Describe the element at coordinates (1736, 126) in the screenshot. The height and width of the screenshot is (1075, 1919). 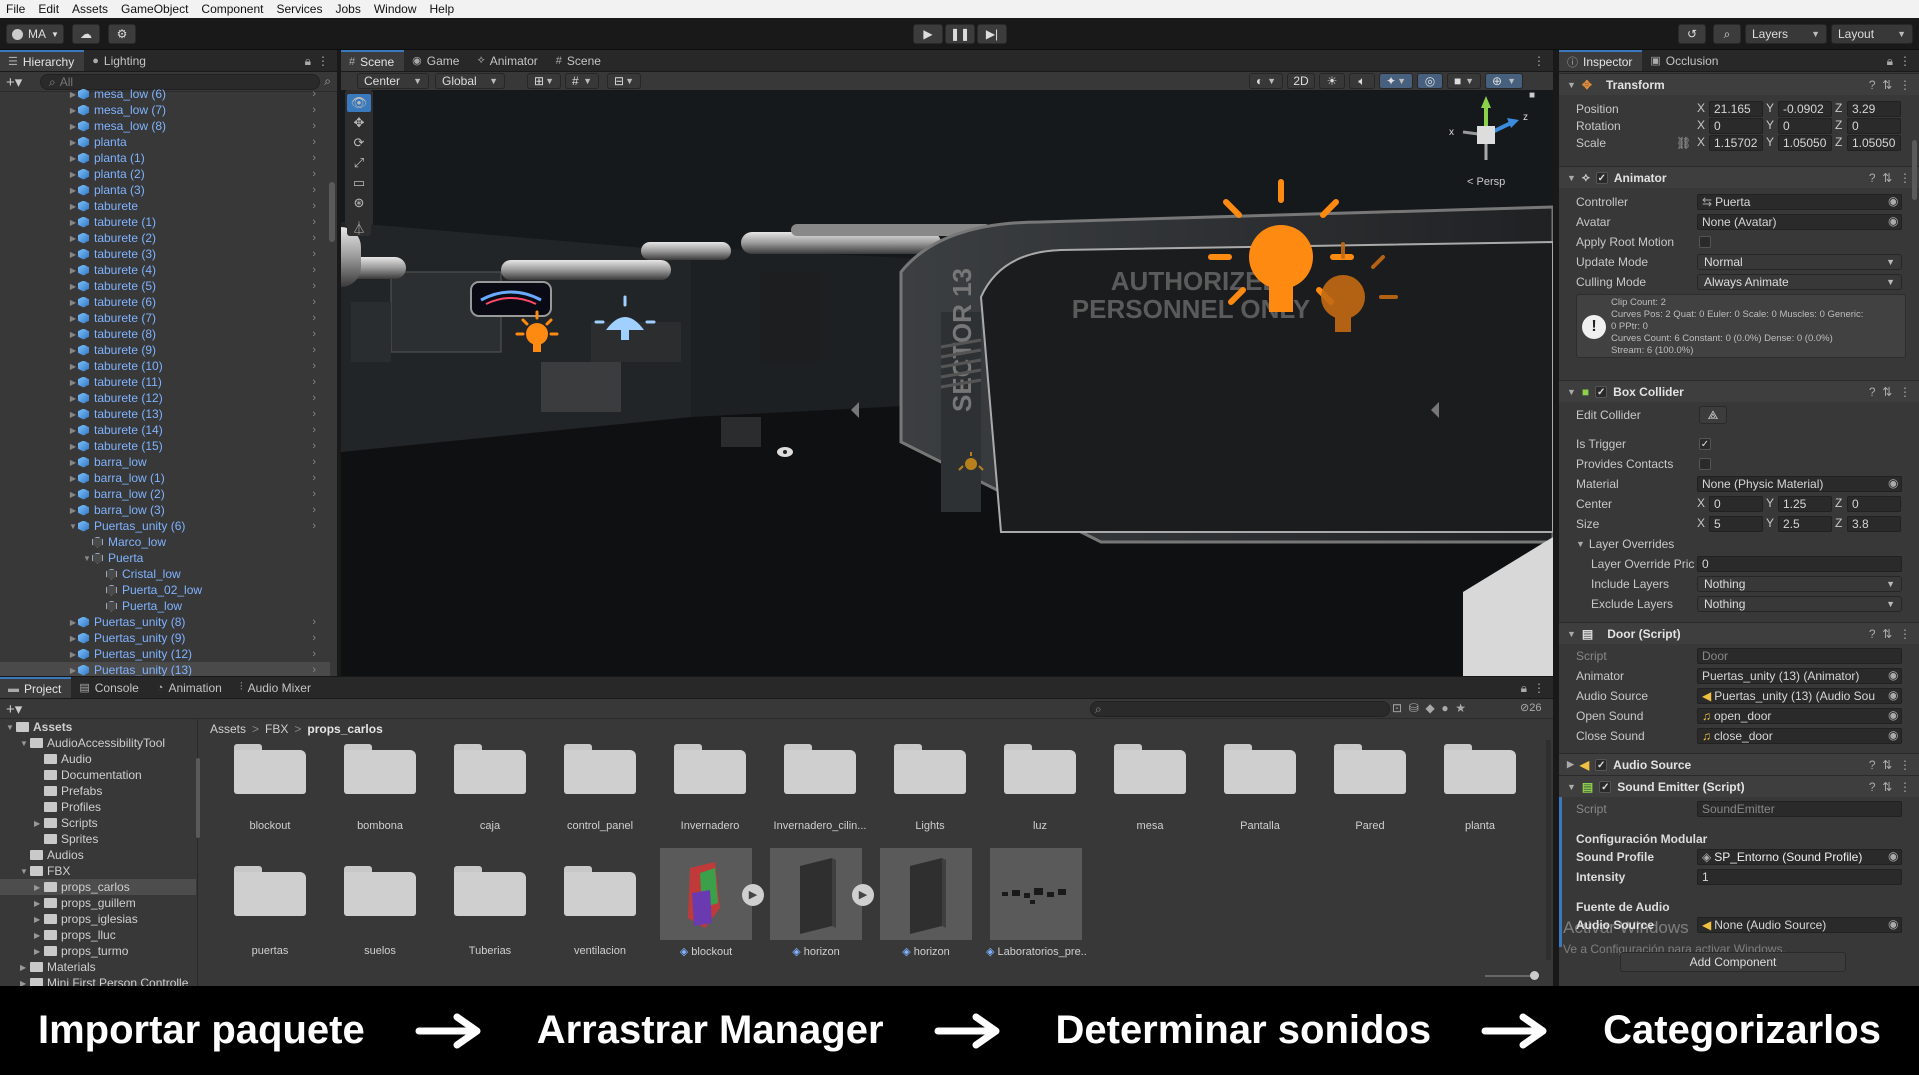
I see `rotation-x-field: 0` at that location.